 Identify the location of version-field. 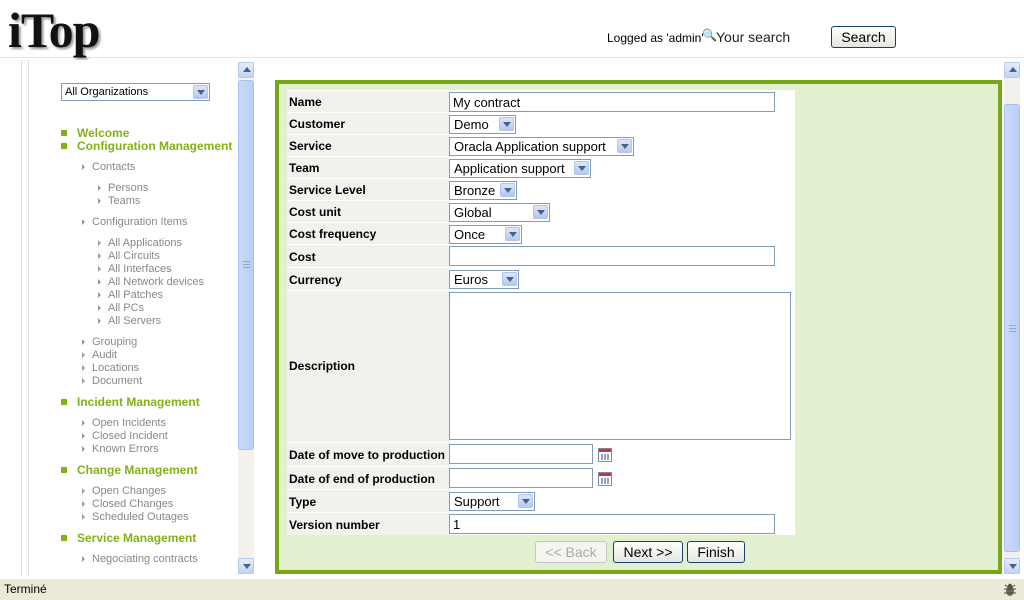
(612, 524).